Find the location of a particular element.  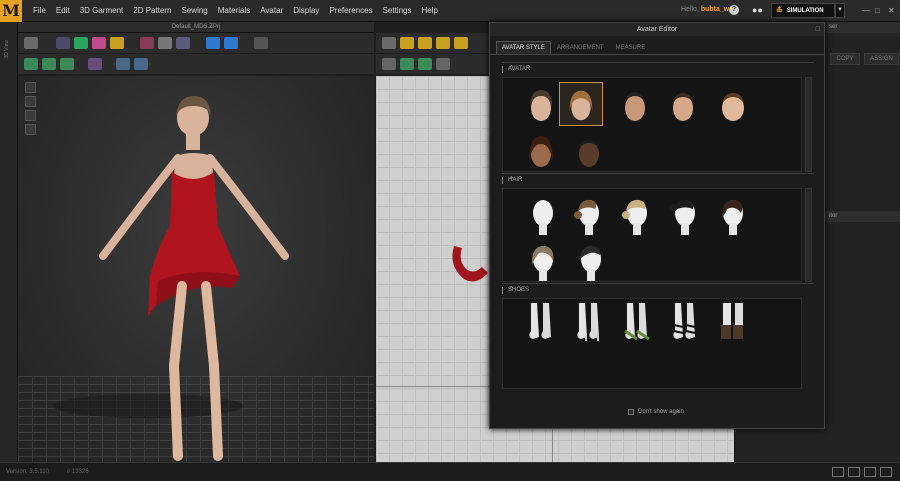

texture-2-icon is located at coordinates (141, 64).